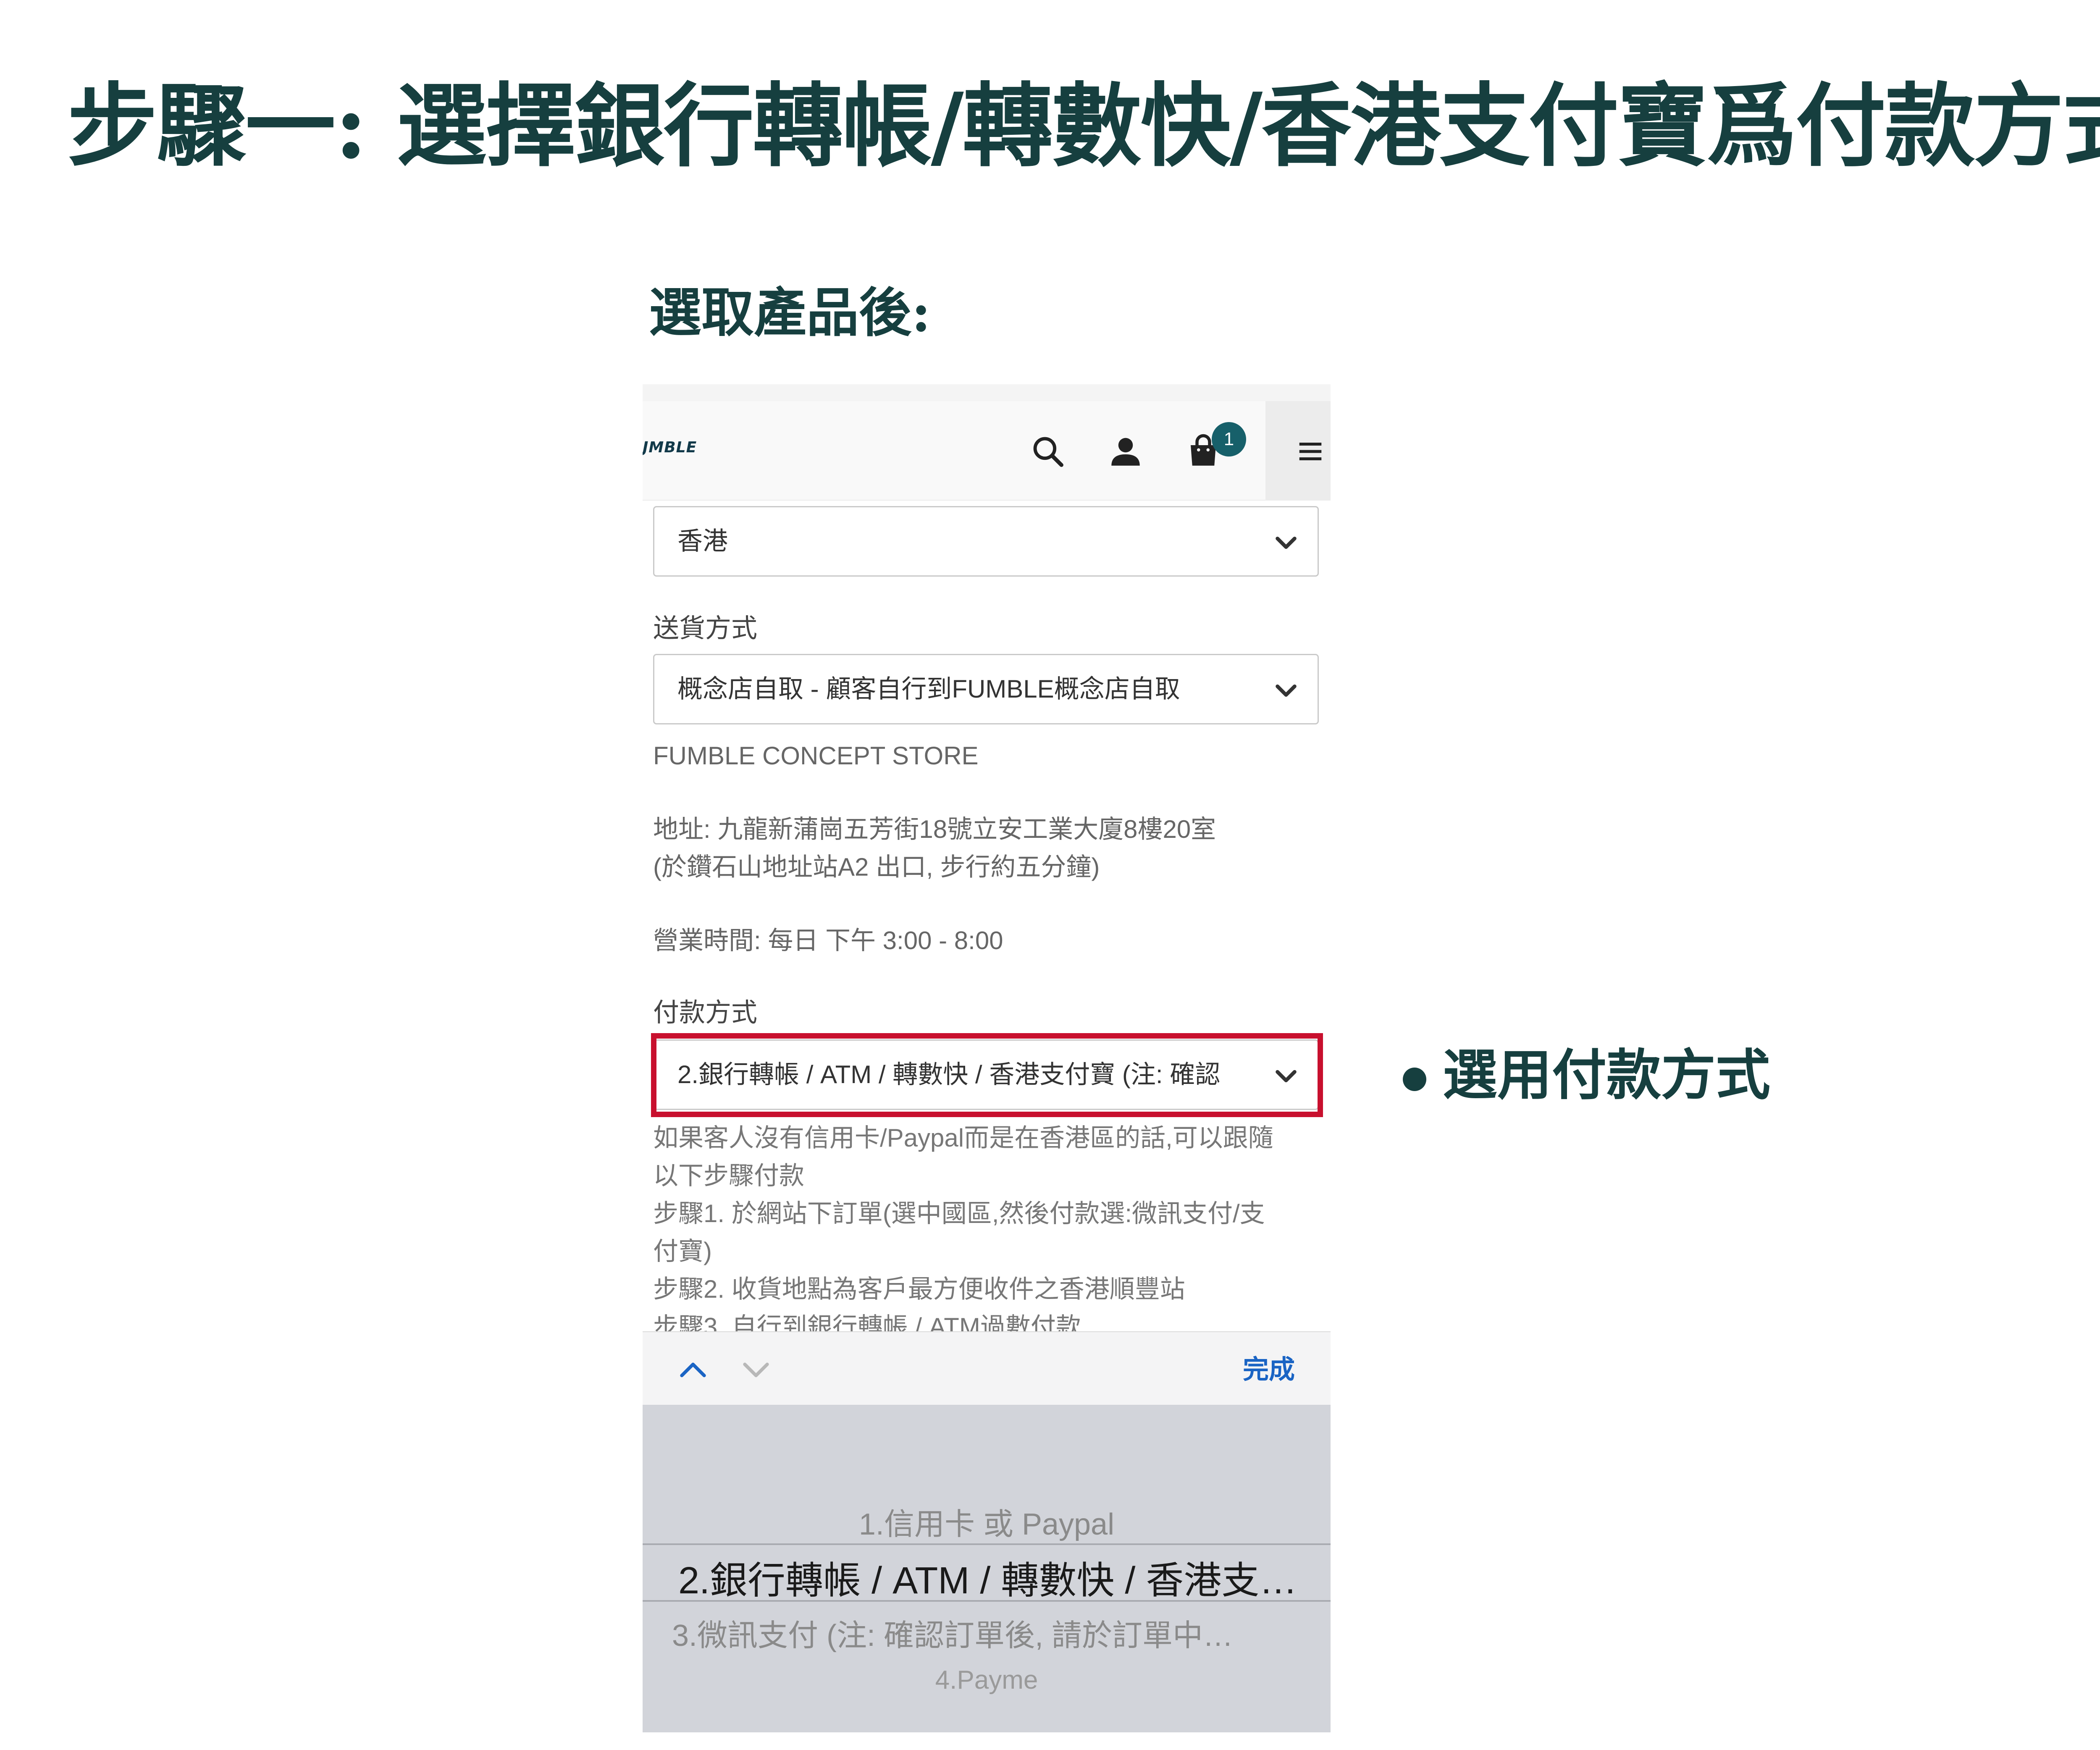 This screenshot has width=2100, height=1750. Describe the element at coordinates (1310, 451) in the screenshot. I see `menu-icon` at that location.